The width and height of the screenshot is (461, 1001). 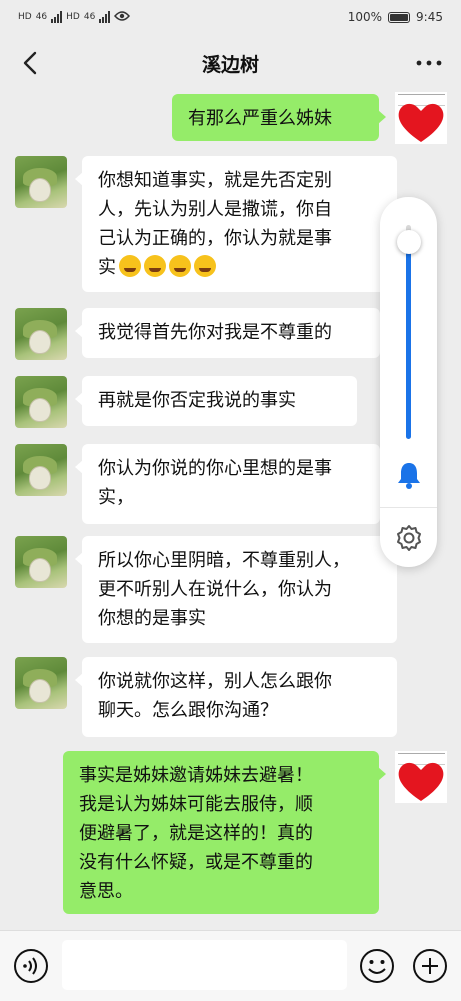 I want to click on gear-icon, so click(x=409, y=538).